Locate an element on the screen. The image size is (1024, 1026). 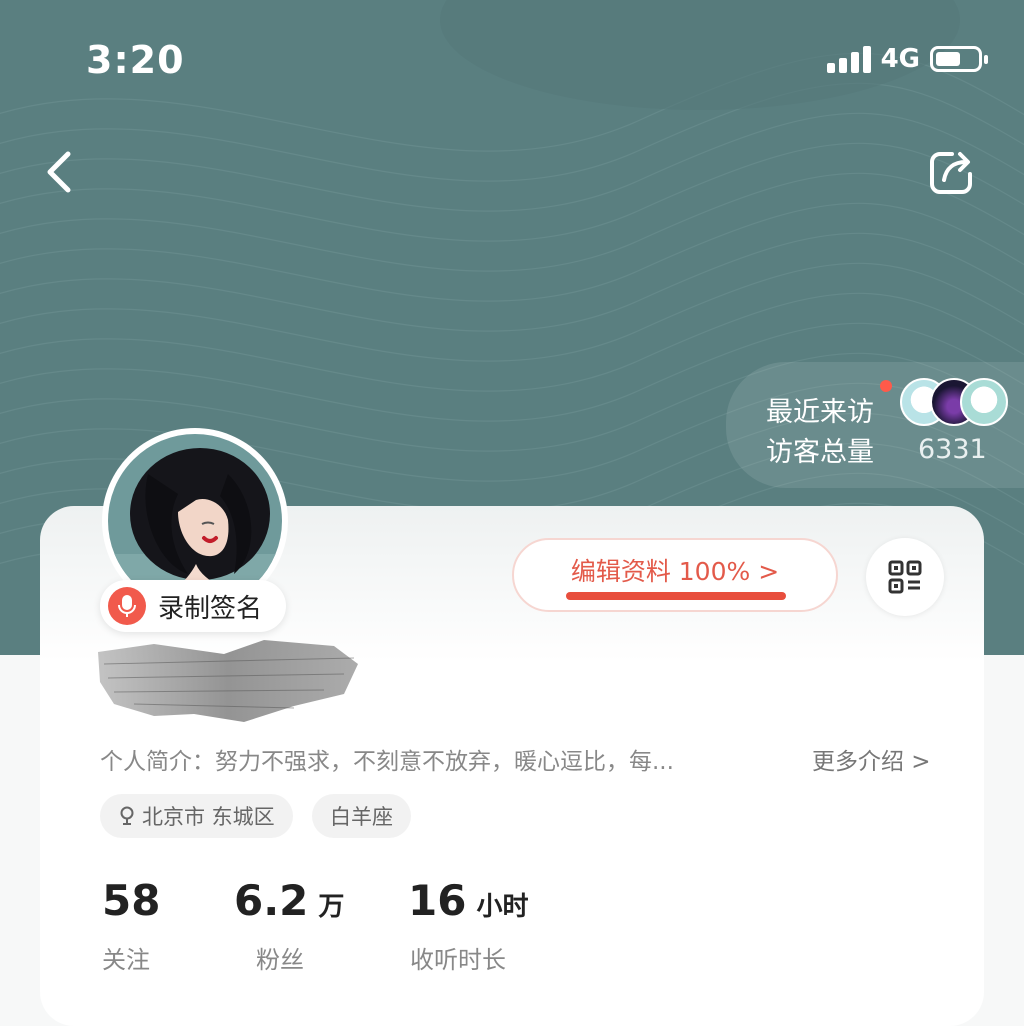
fans-count: 6.2 is located at coordinates (271, 900).